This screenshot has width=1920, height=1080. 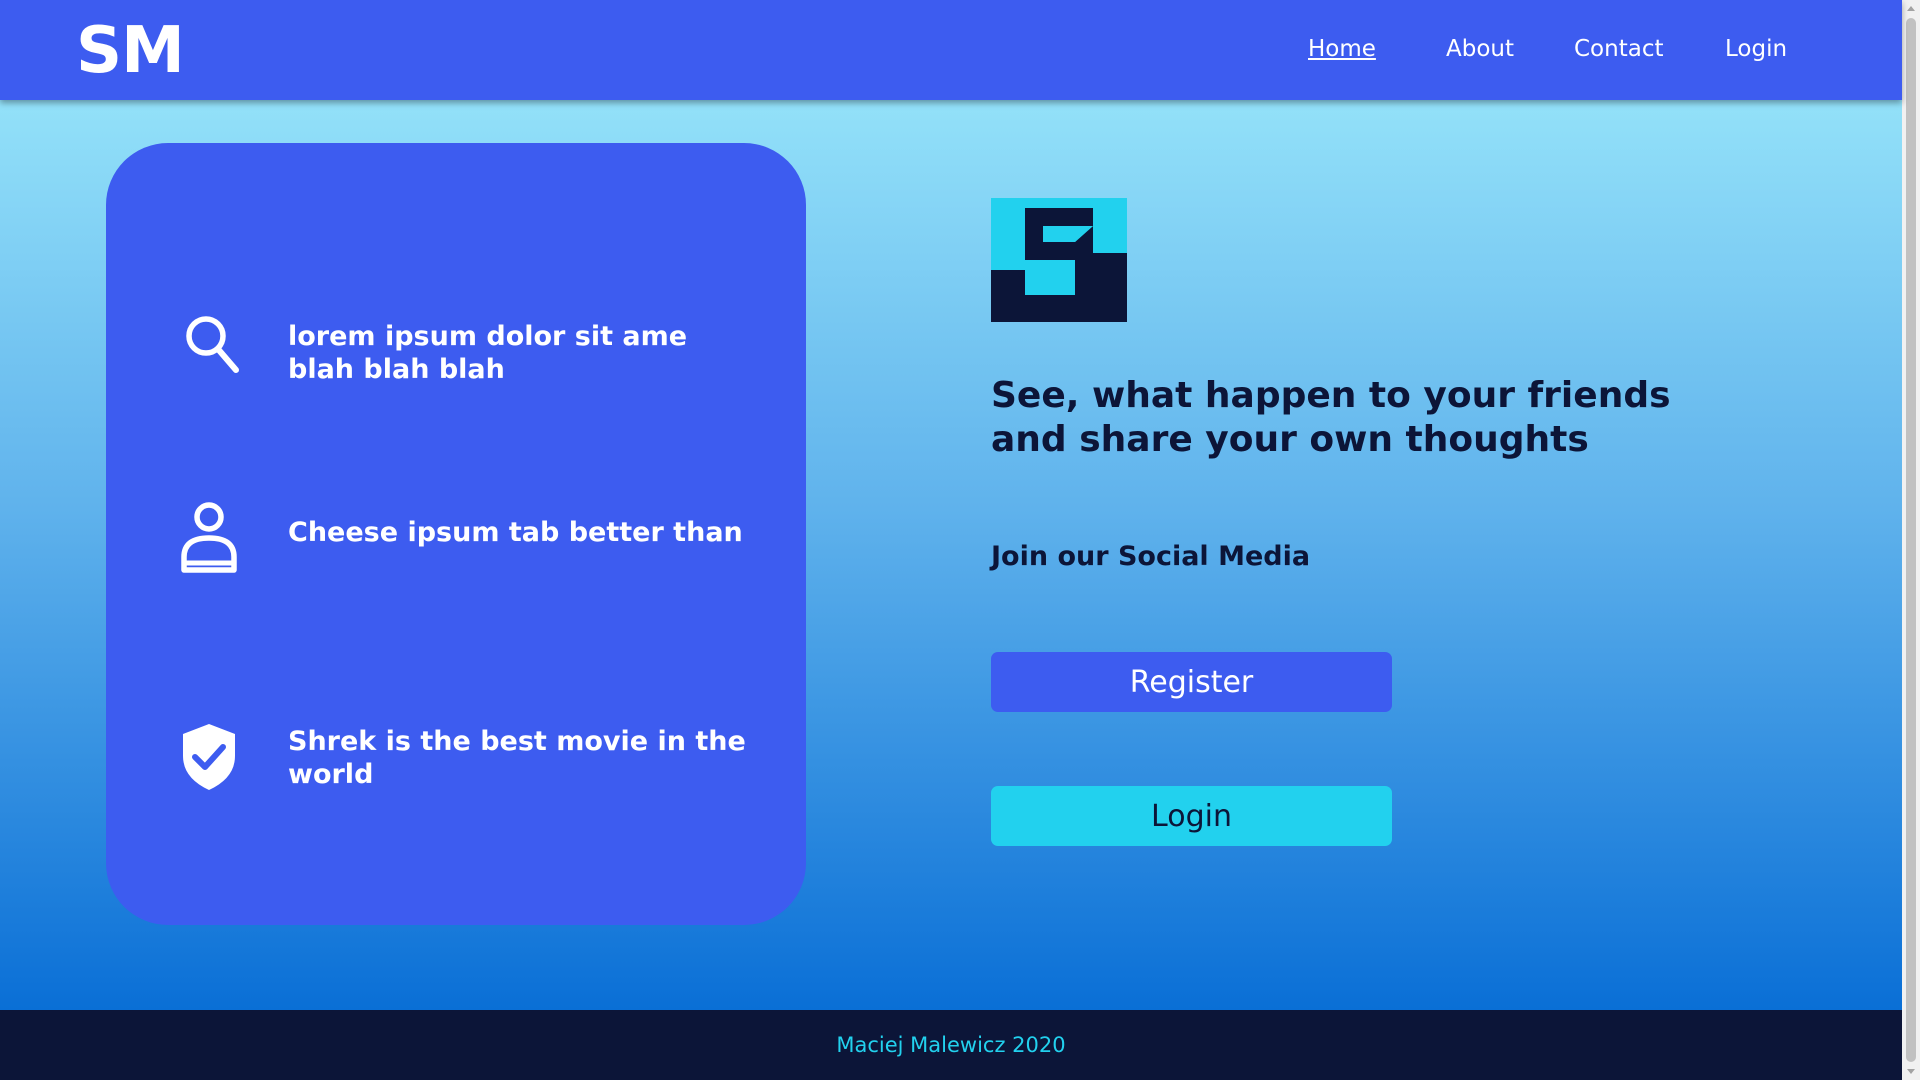 What do you see at coordinates (1618, 49) in the screenshot?
I see `nav-link-contact: Contact` at bounding box center [1618, 49].